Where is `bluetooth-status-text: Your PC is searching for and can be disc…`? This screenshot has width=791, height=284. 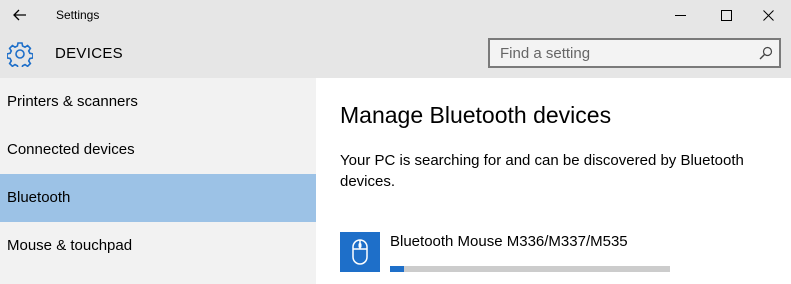 bluetooth-status-text: Your PC is searching for and can be disc… is located at coordinates (542, 171).